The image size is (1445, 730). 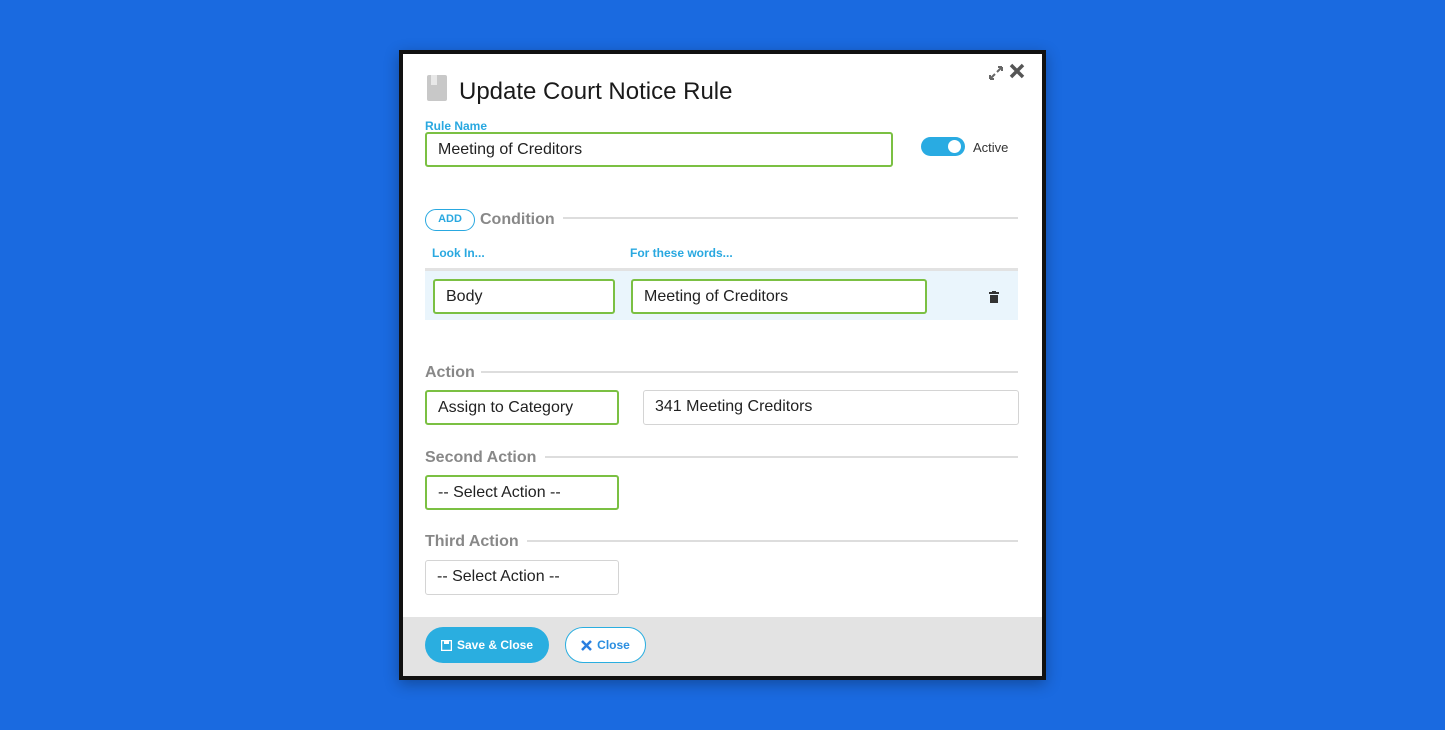 What do you see at coordinates (522, 407) in the screenshot?
I see `action-type-select: Assign to Category` at bounding box center [522, 407].